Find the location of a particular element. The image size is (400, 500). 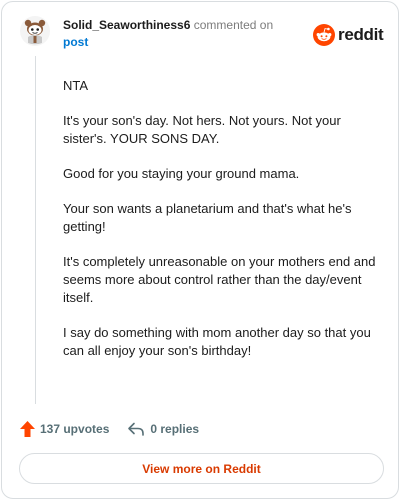

upvote-button: 137 upvotes is located at coordinates (64, 429).